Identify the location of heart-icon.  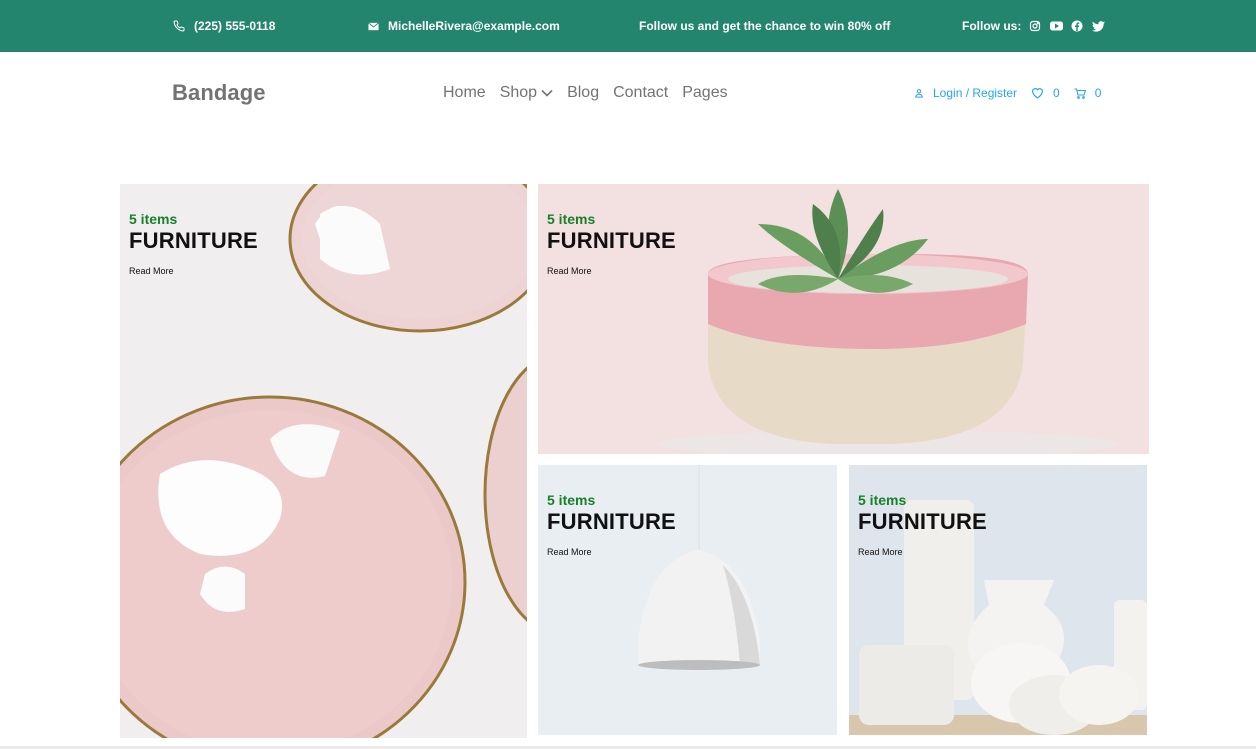
(1037, 93).